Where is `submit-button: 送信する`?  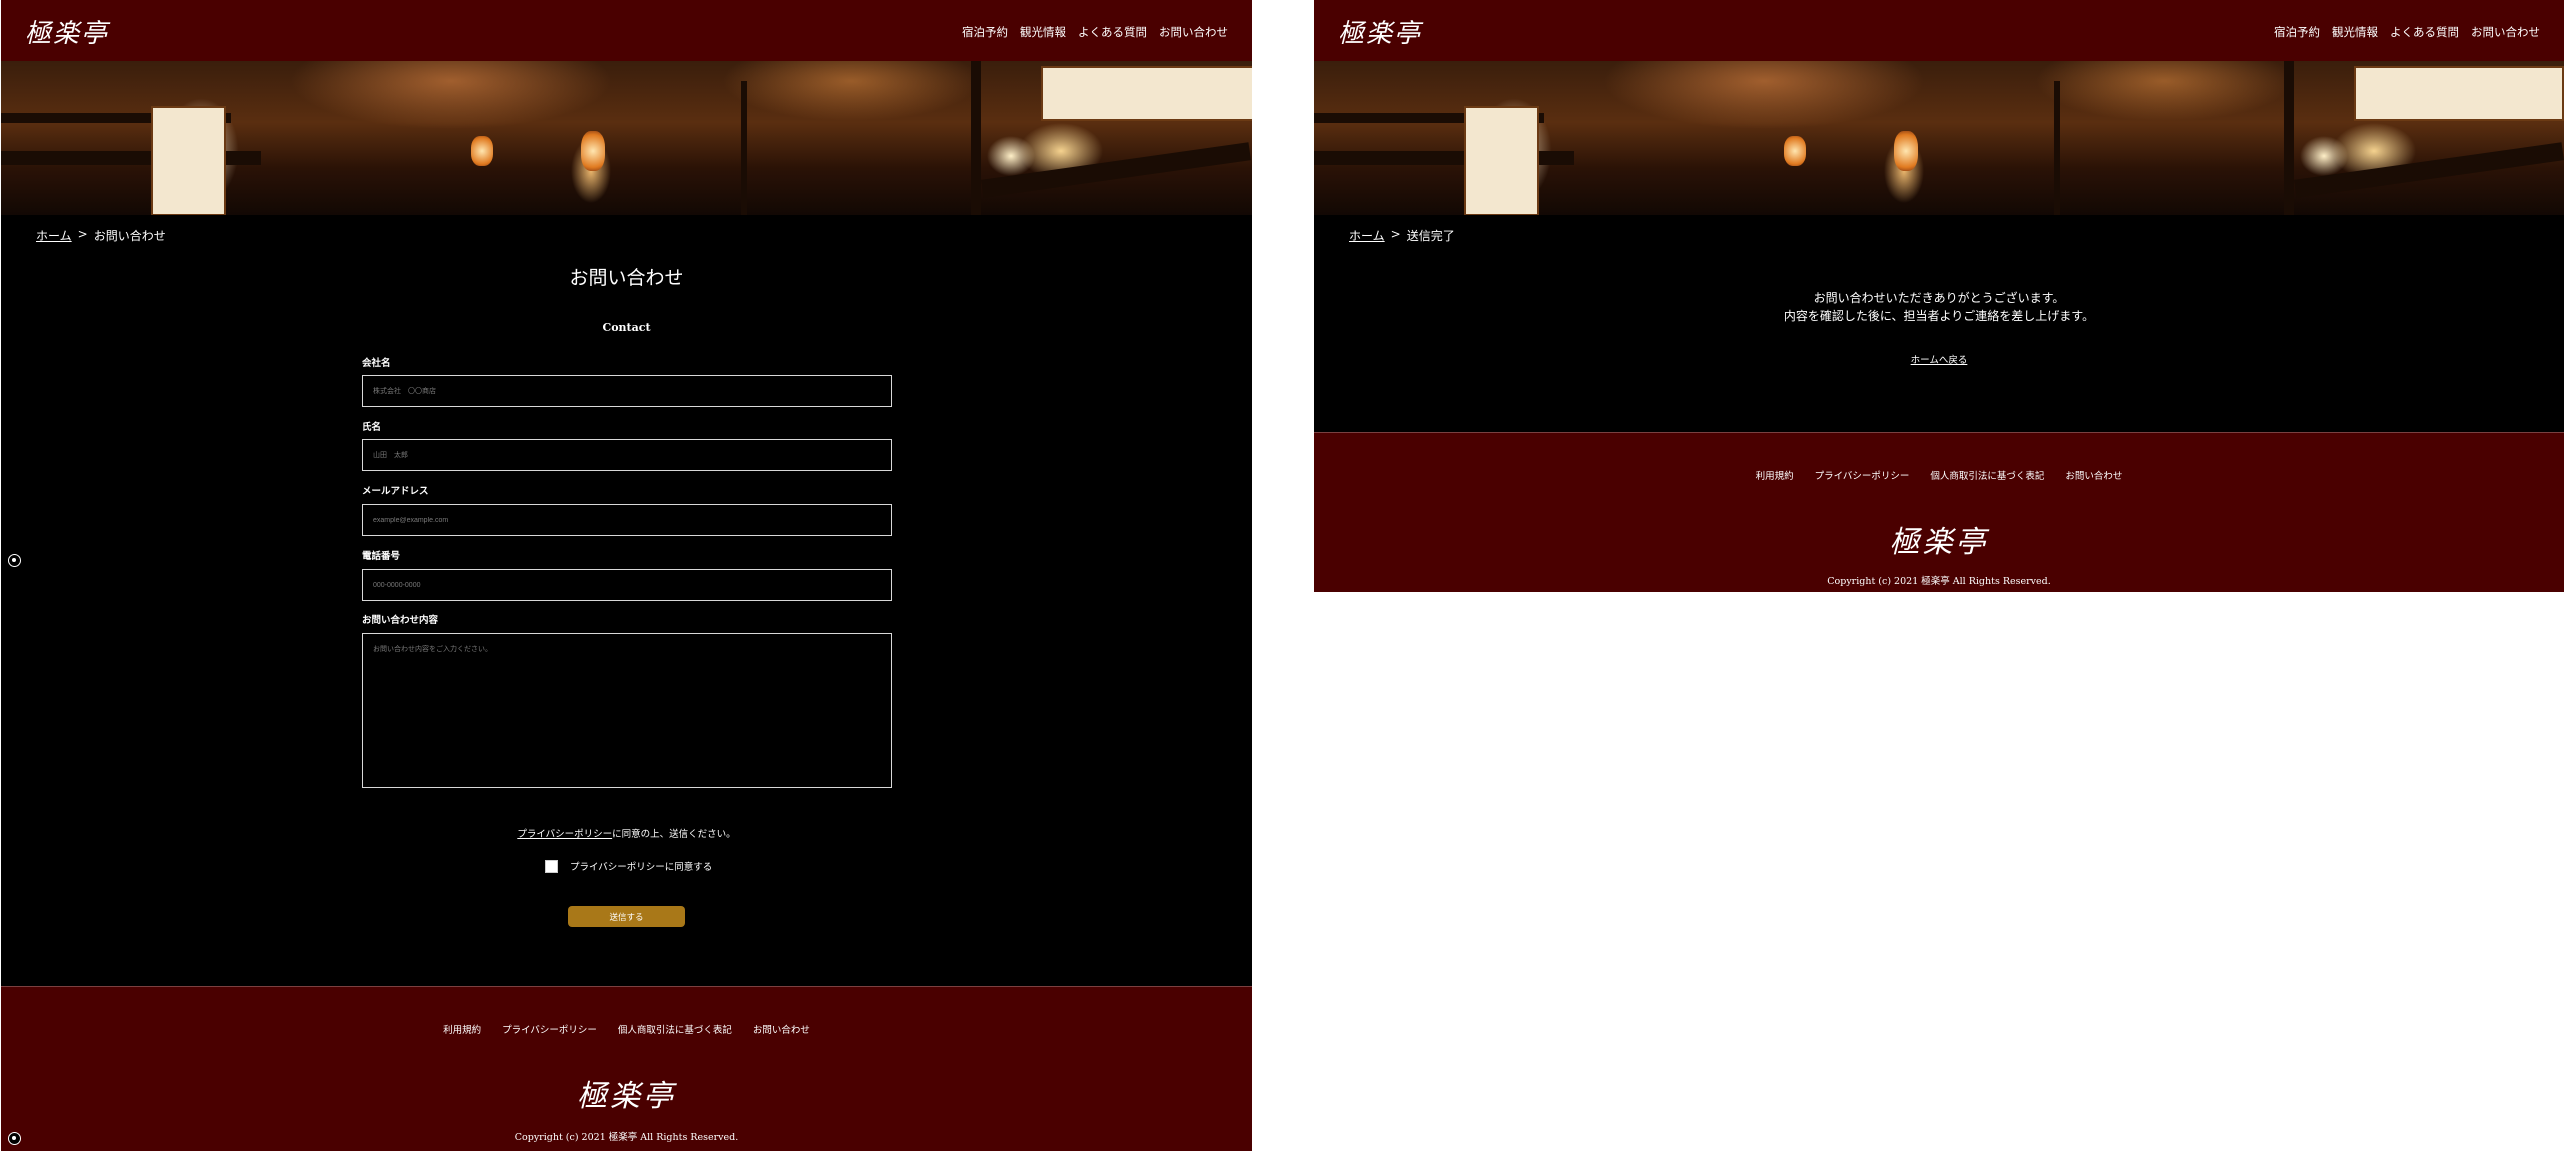 submit-button: 送信する is located at coordinates (626, 916).